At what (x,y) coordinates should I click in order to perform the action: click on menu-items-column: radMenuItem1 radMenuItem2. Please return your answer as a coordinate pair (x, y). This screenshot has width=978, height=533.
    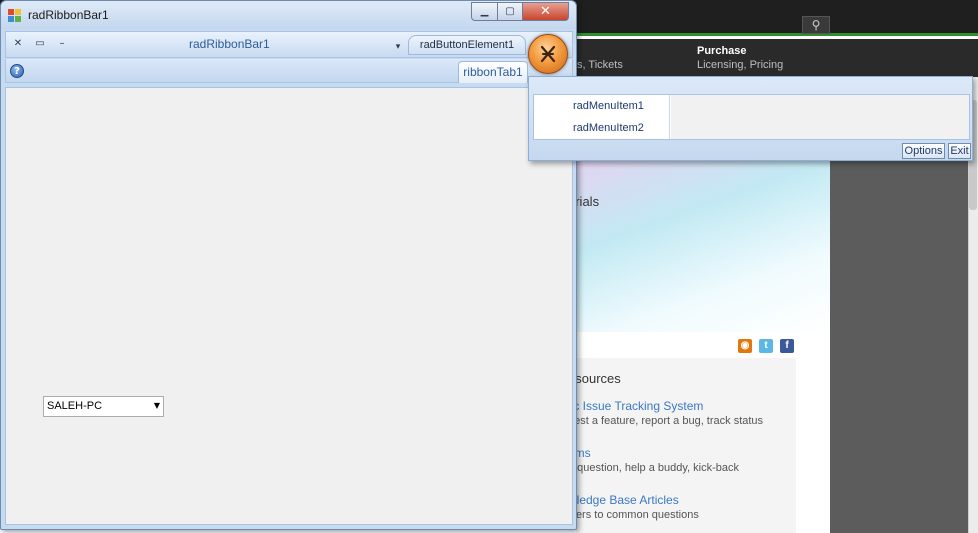
    Looking at the image, I should click on (602, 117).